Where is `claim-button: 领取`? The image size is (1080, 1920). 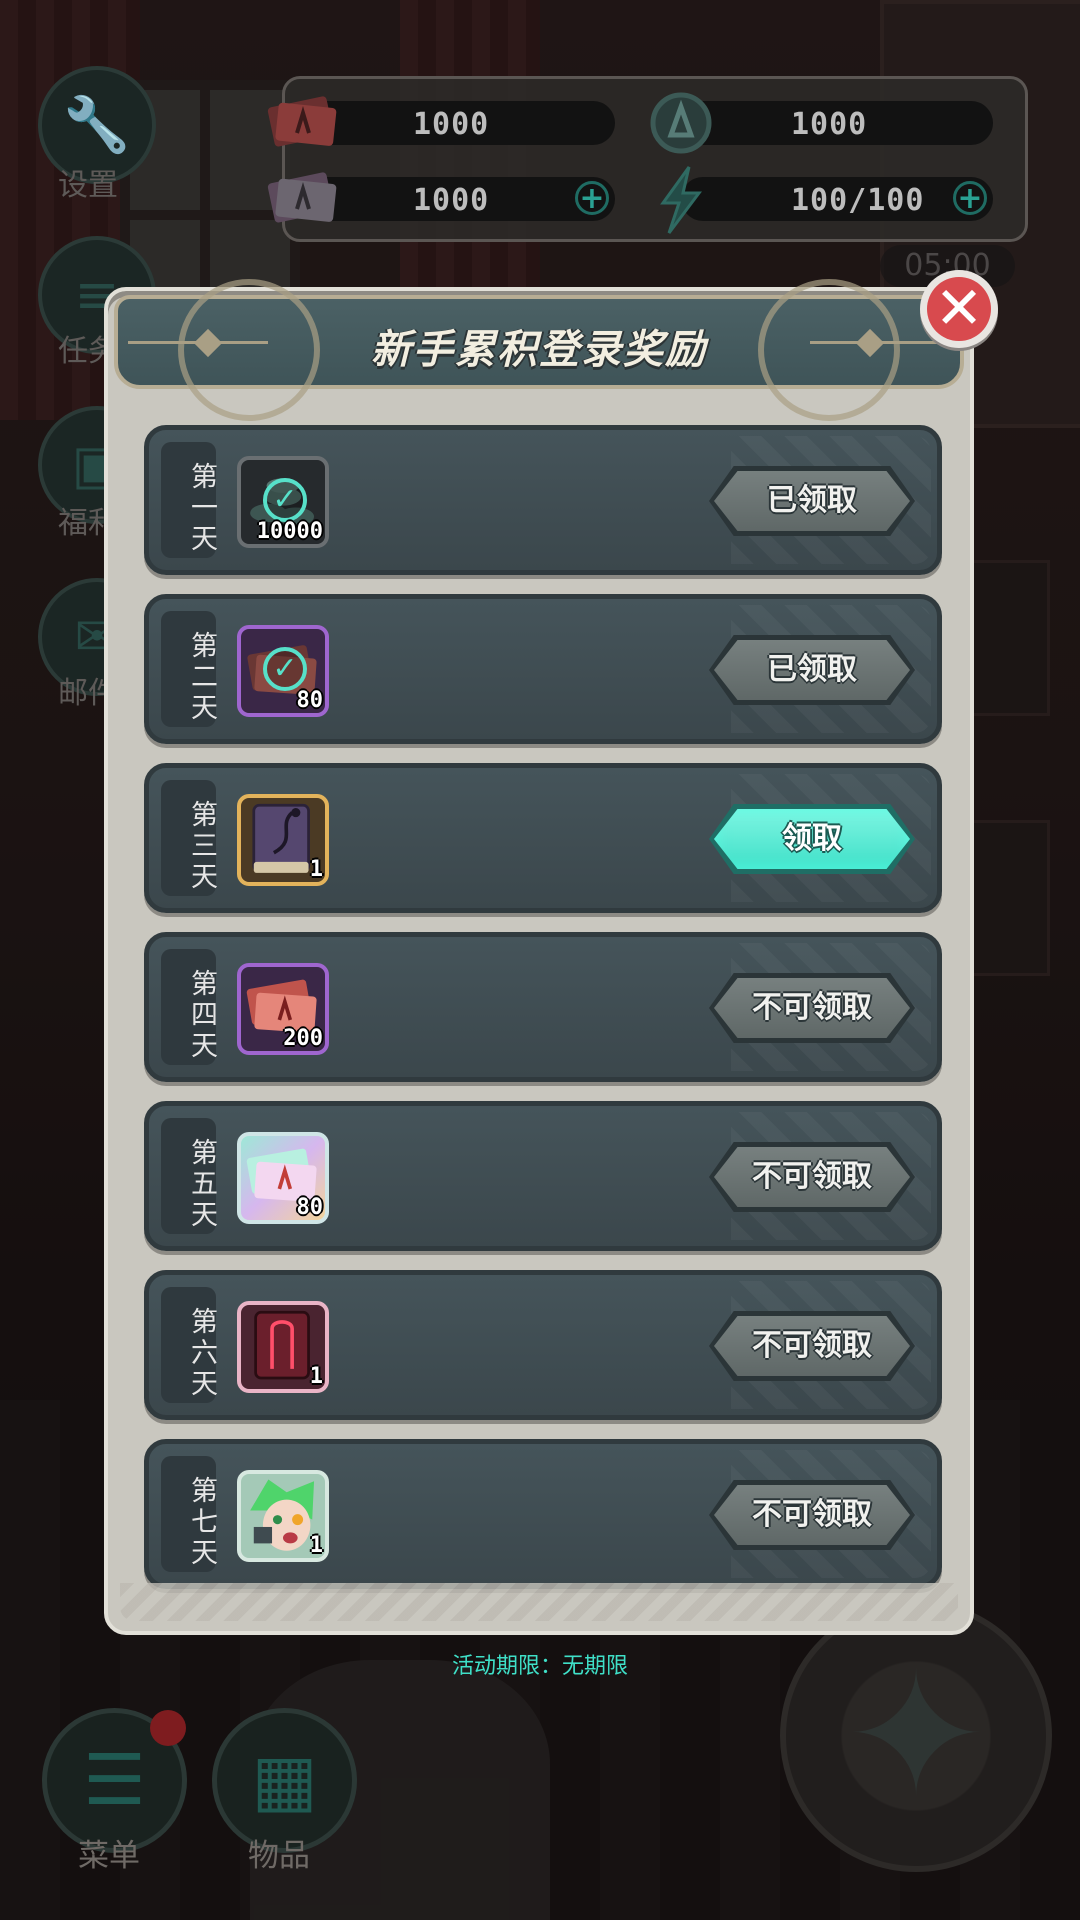 claim-button: 领取 is located at coordinates (812, 839).